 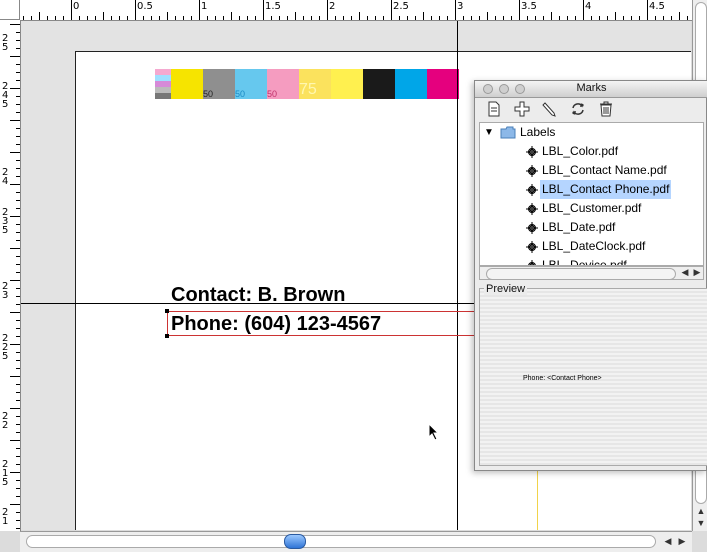 I want to click on preview-content-text: Phone: <Contact Phone>, so click(x=562, y=378).